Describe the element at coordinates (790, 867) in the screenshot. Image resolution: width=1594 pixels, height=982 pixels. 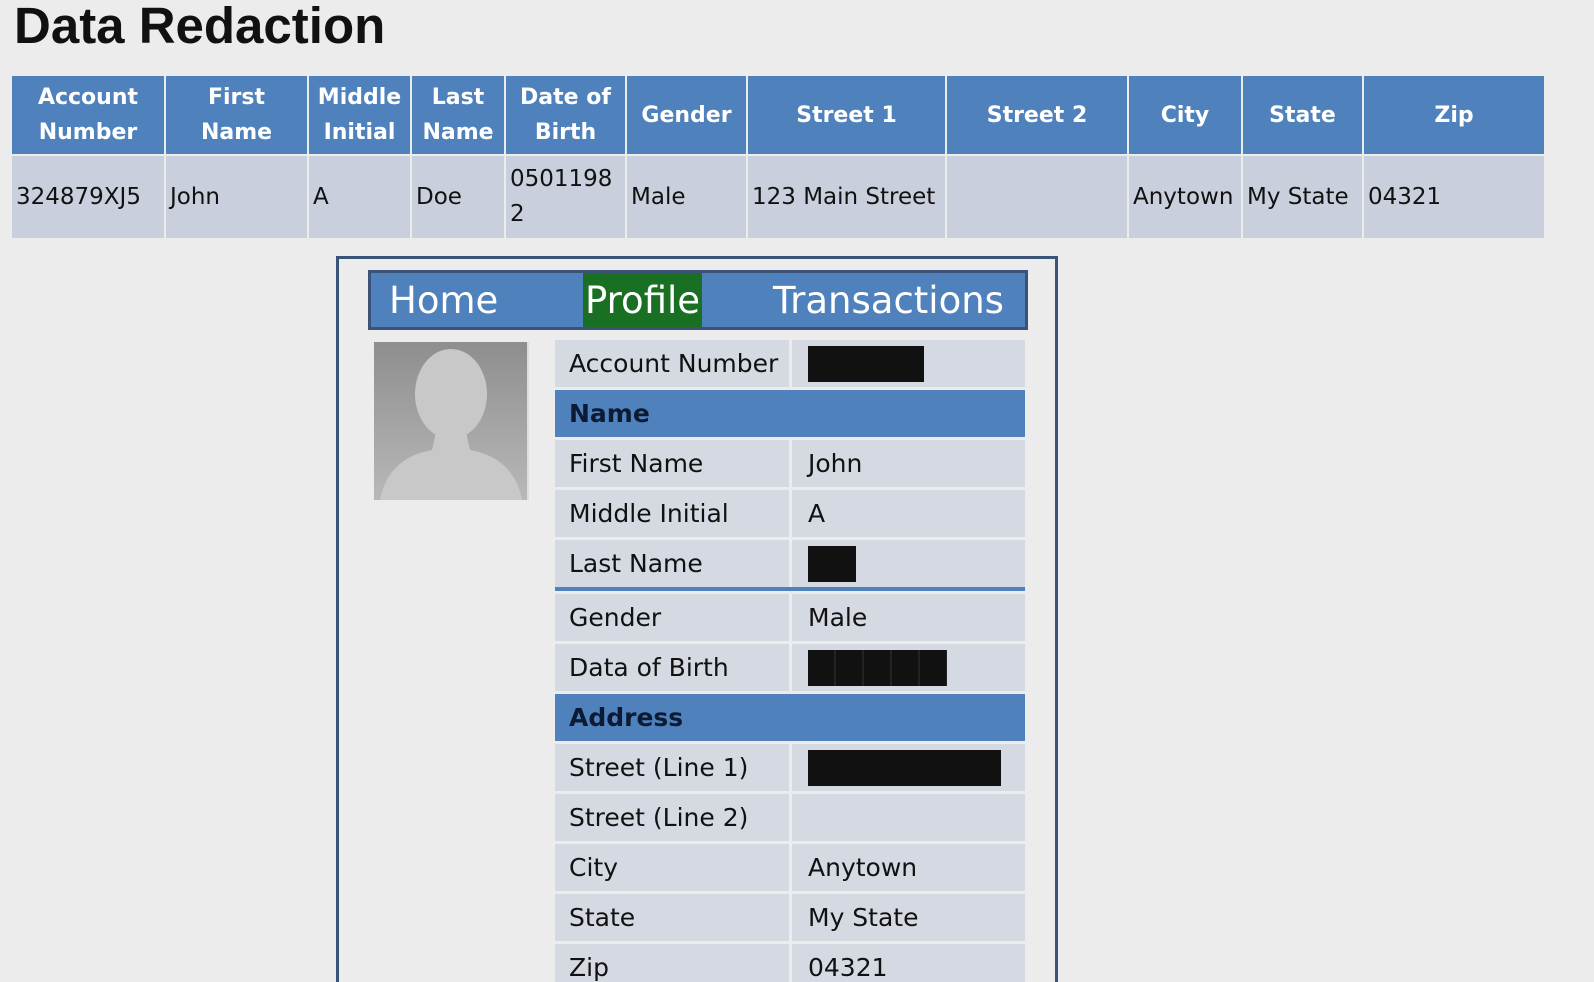
I see `city-row: City Anytown` at that location.